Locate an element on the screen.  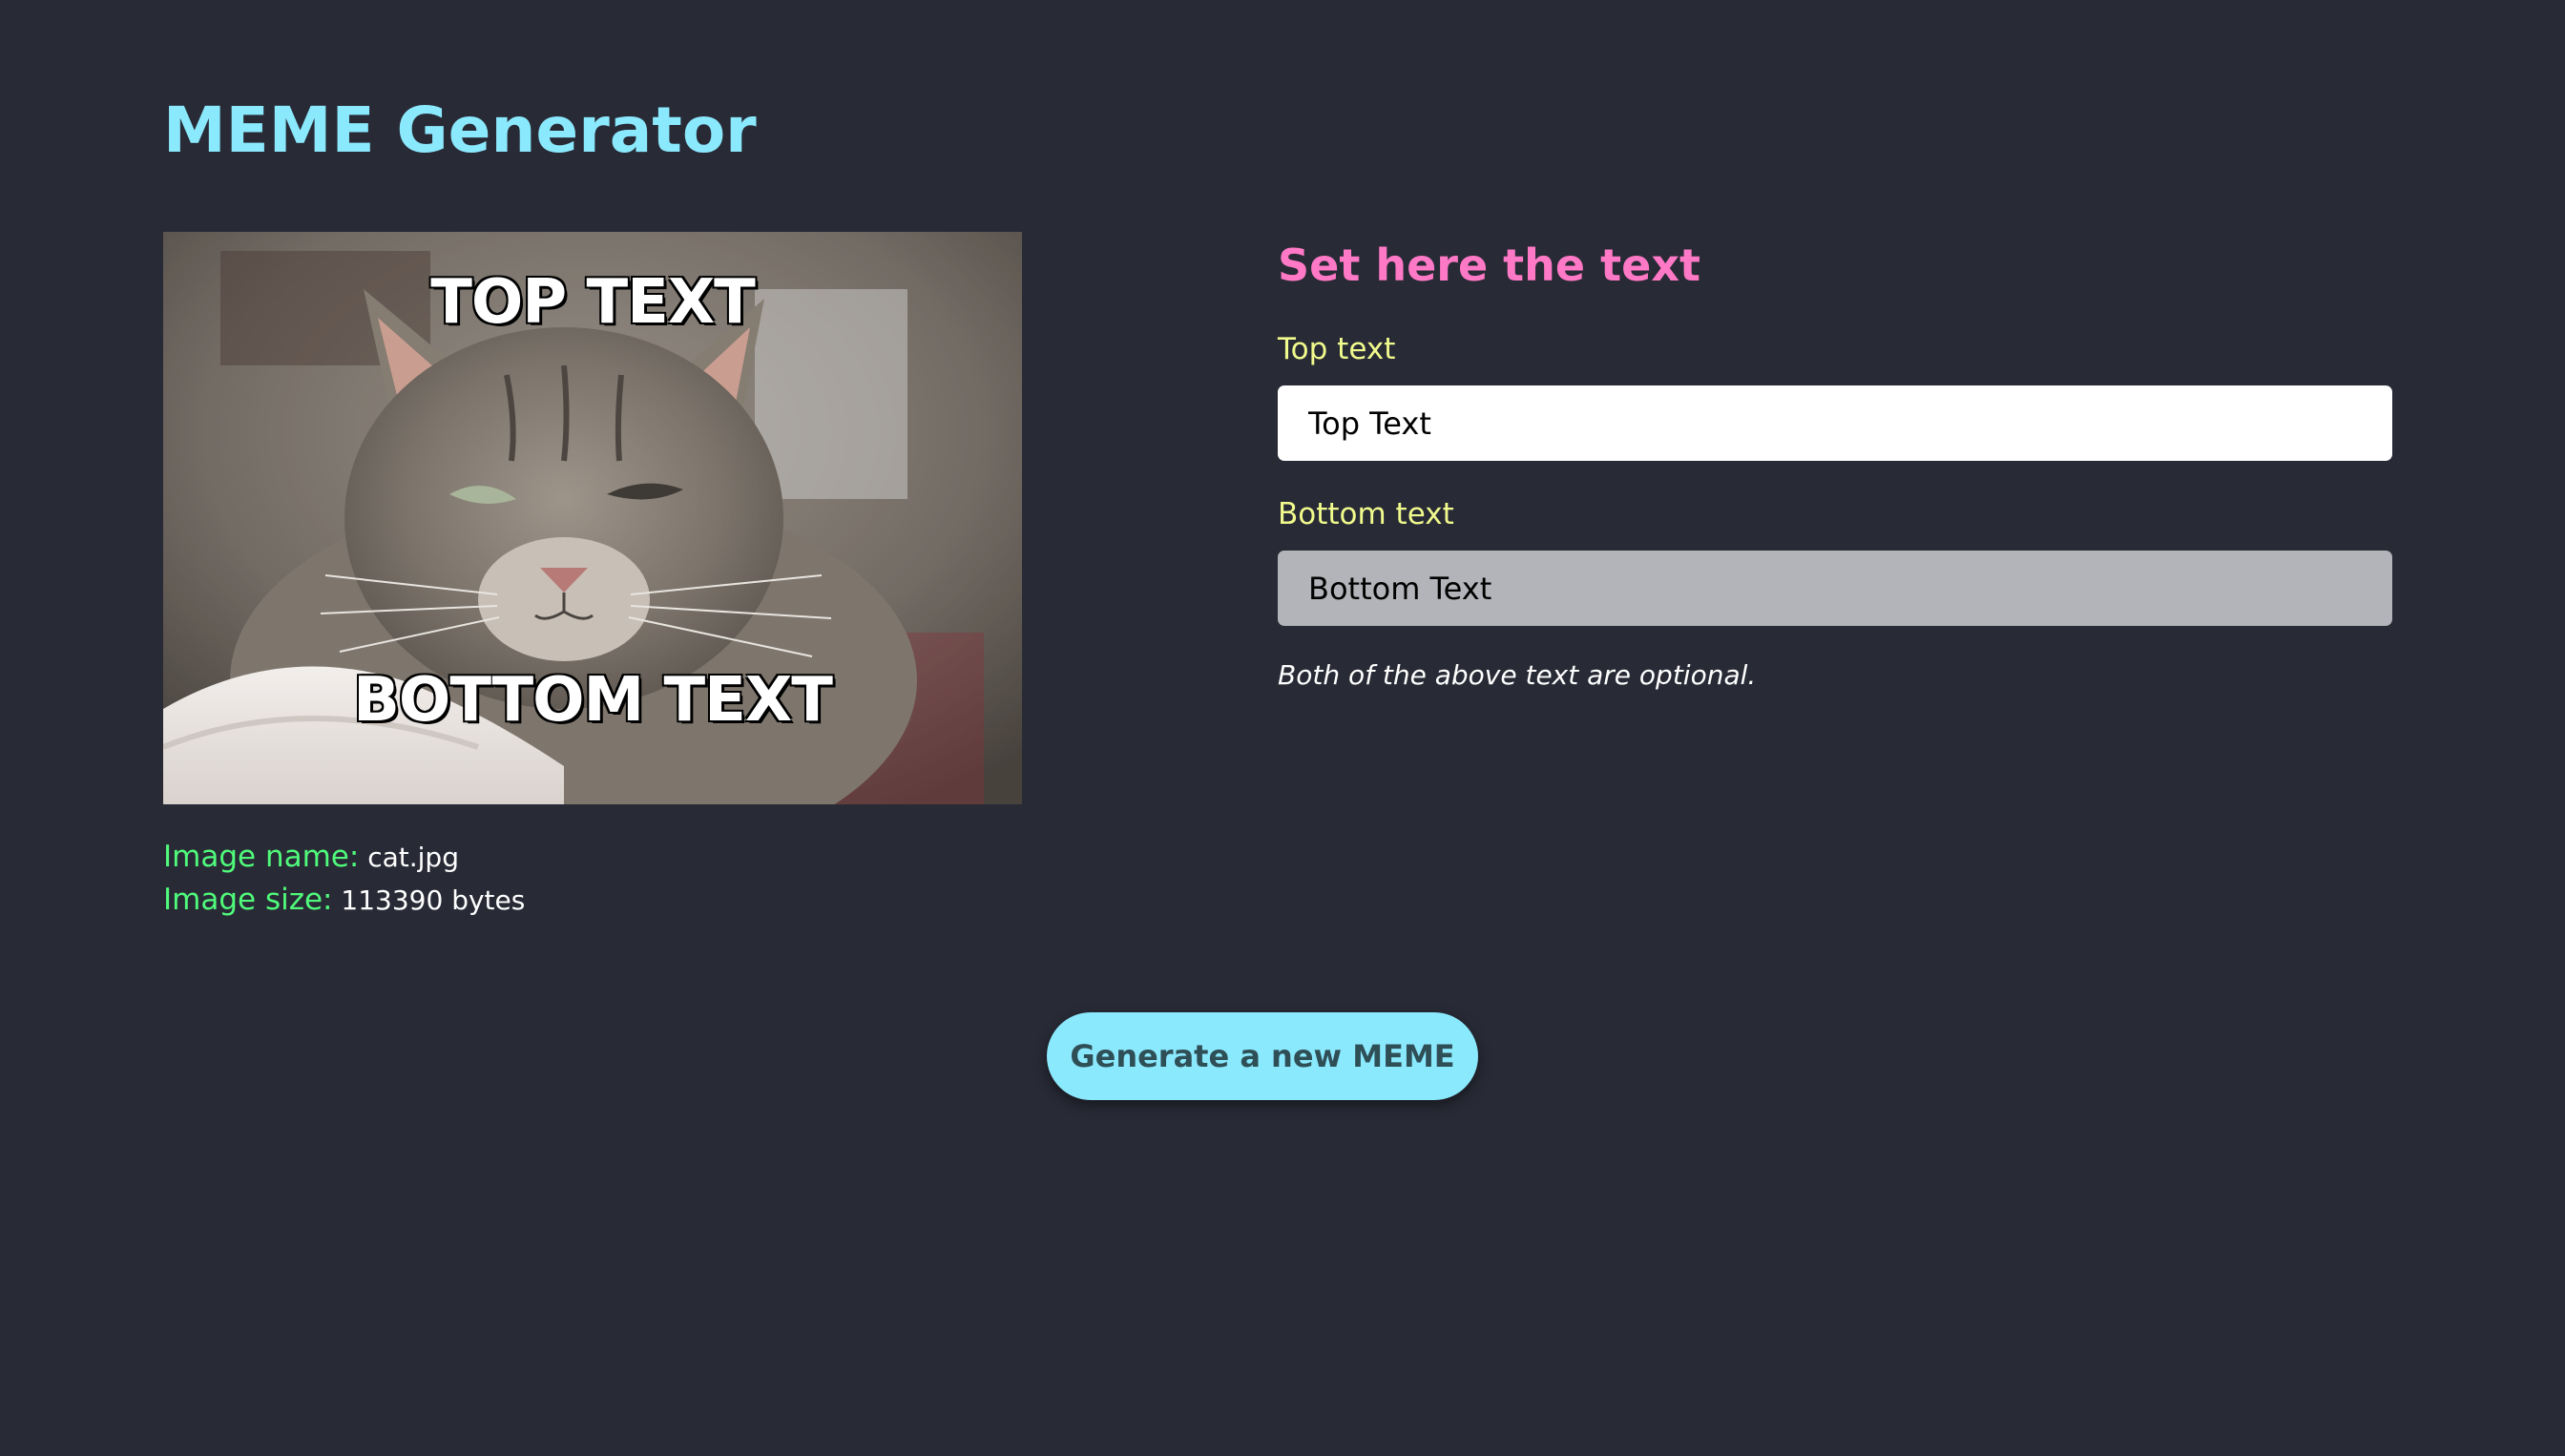
image-size-row: Image size: 113390 bytes is located at coordinates (344, 901).